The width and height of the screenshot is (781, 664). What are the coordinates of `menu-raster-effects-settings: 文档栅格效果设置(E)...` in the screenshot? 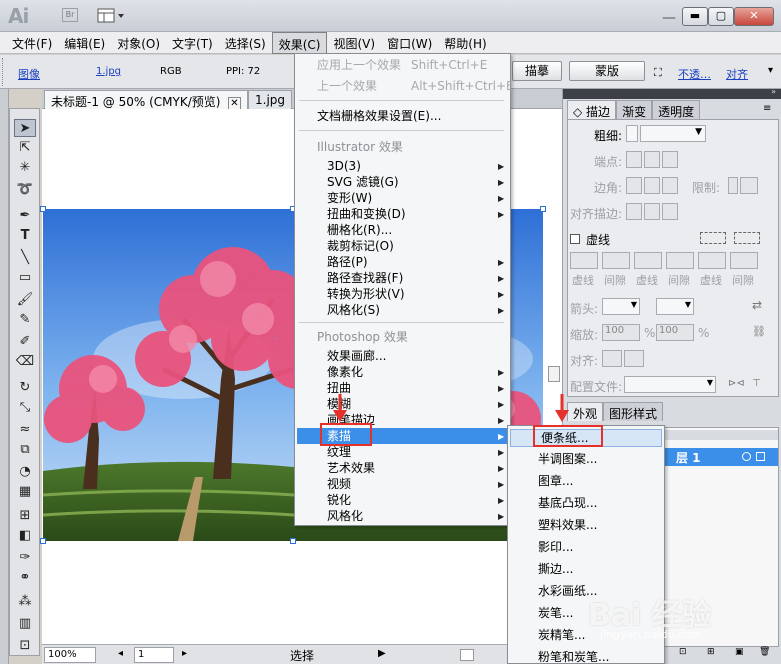 It's located at (379, 116).